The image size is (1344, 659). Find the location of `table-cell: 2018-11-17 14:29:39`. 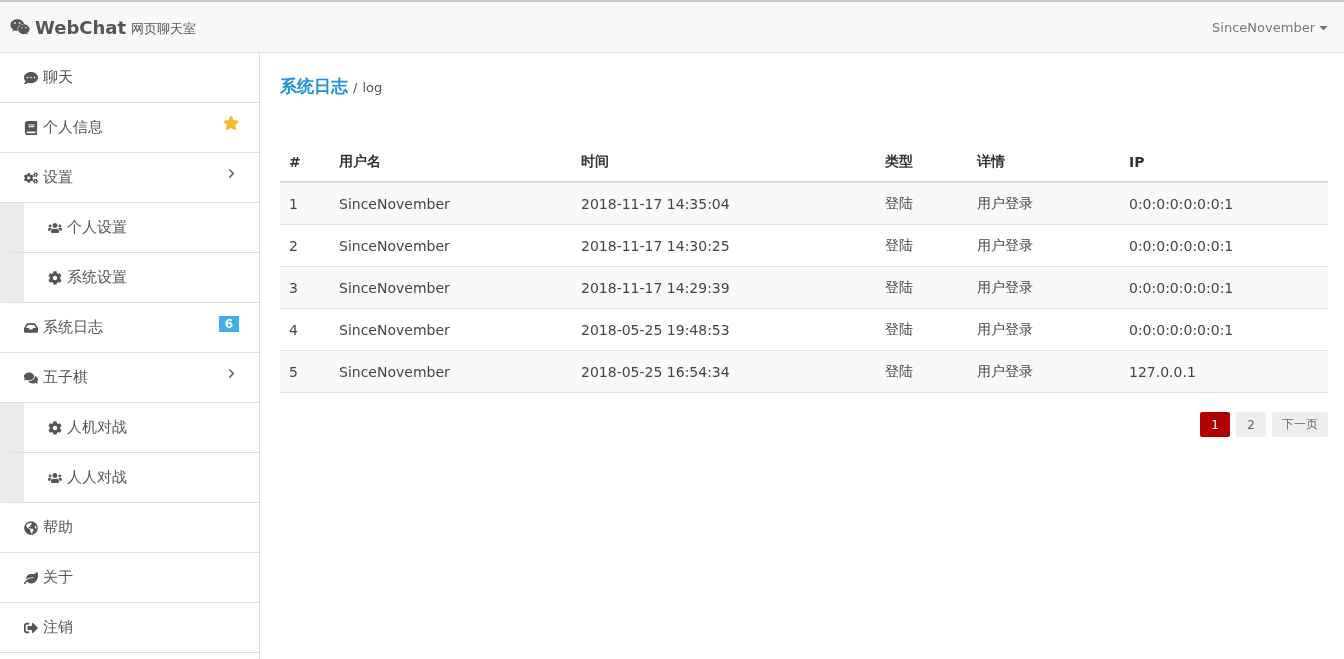

table-cell: 2018-11-17 14:29:39 is located at coordinates (724, 287).